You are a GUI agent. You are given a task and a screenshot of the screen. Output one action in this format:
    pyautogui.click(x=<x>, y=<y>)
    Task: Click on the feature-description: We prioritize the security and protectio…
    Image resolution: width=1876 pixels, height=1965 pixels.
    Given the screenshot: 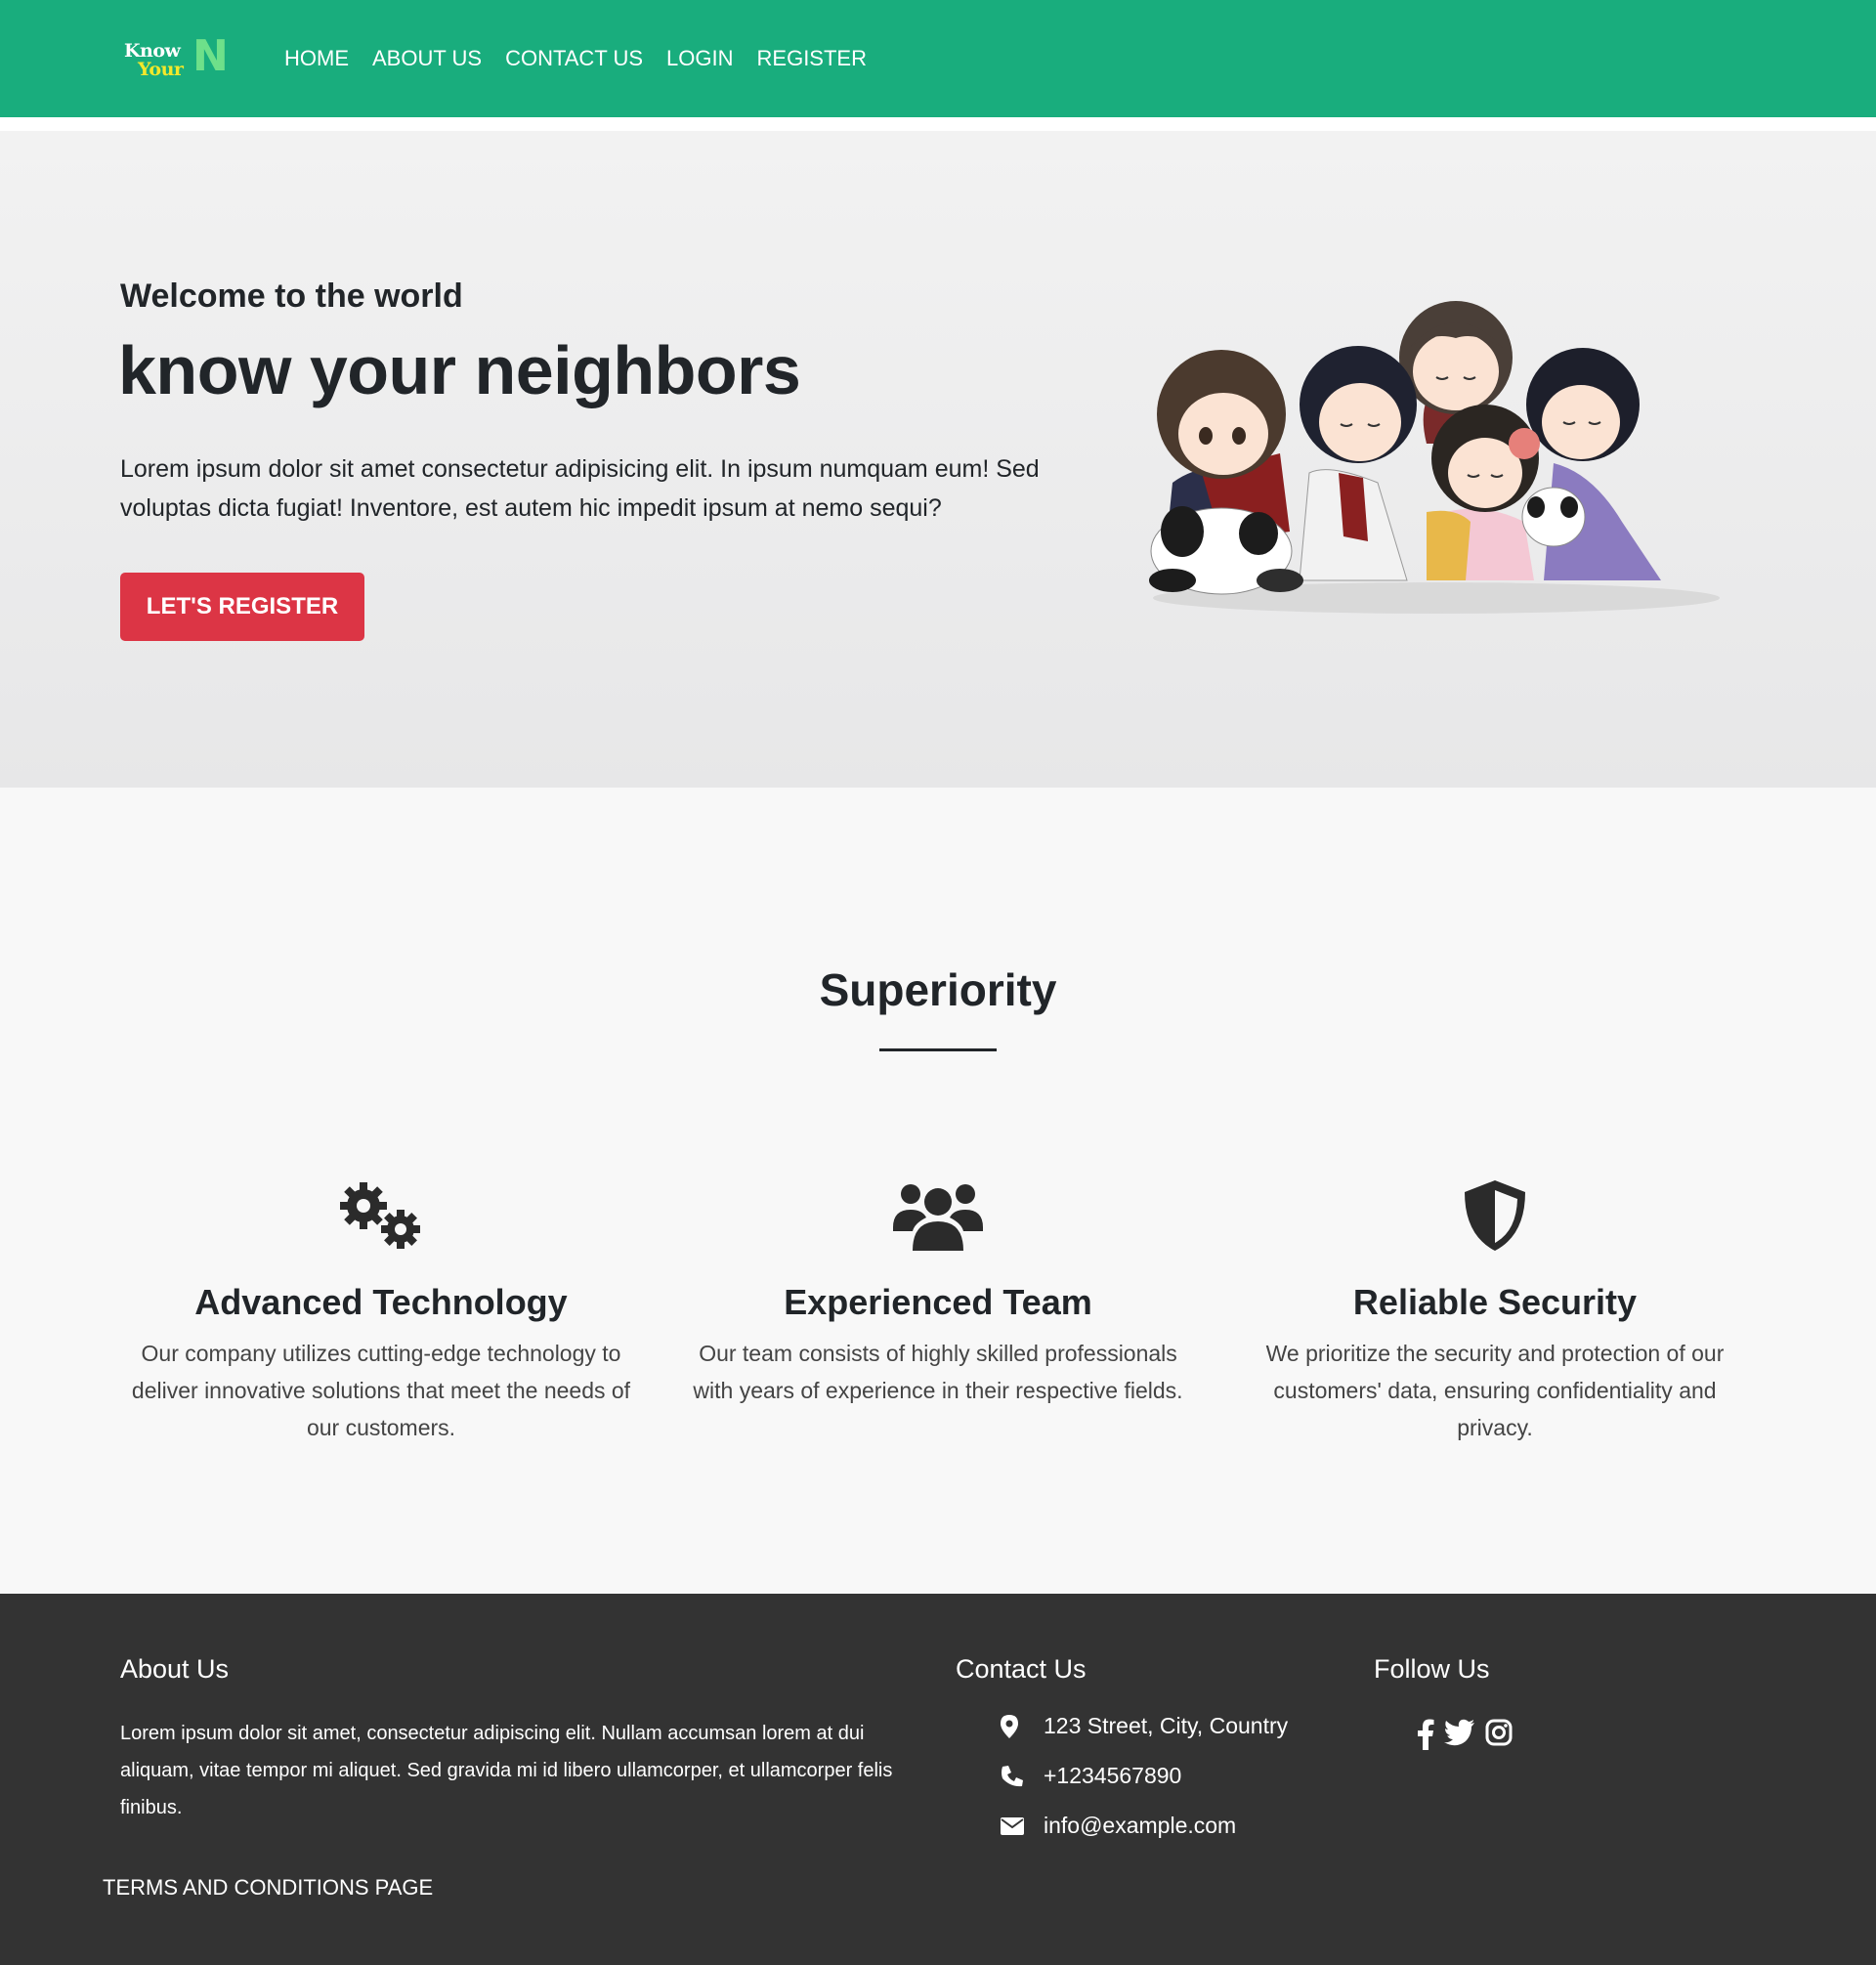 What is the action you would take?
    pyautogui.click(x=1495, y=1390)
    